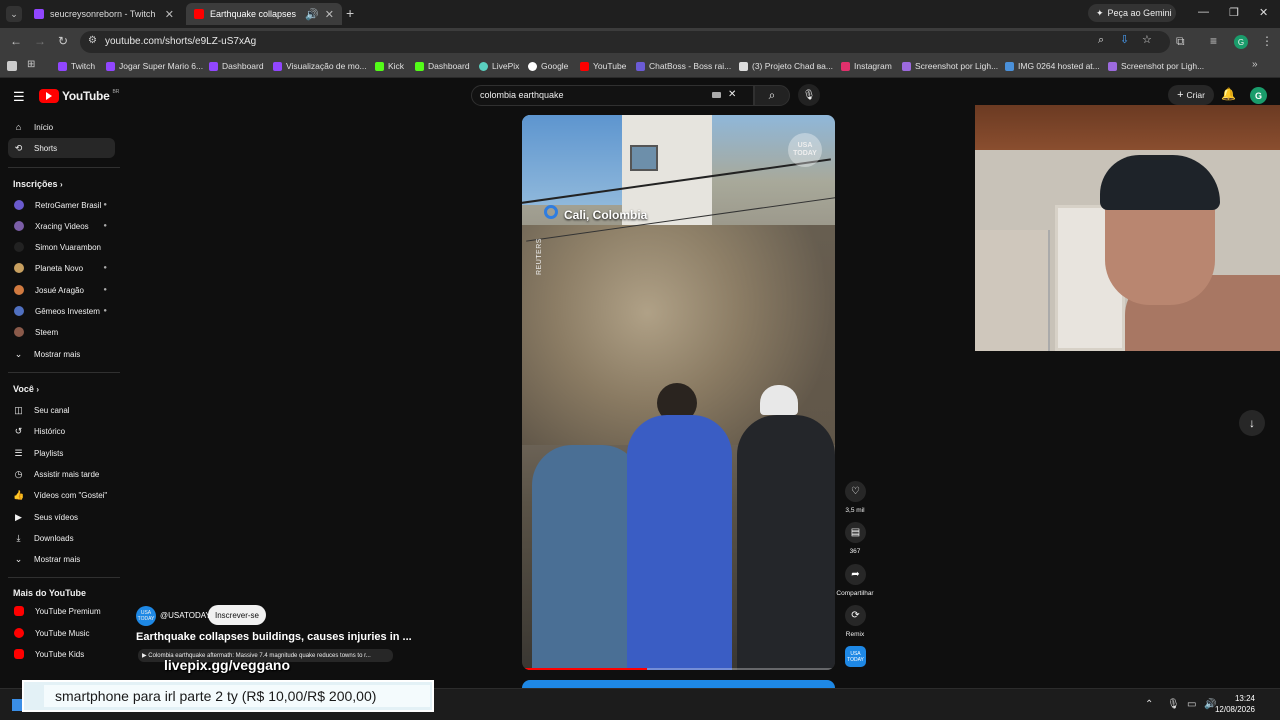 This screenshot has width=1280, height=720. What do you see at coordinates (19, 97) in the screenshot?
I see `hamburger-menu-icon: ☰` at bounding box center [19, 97].